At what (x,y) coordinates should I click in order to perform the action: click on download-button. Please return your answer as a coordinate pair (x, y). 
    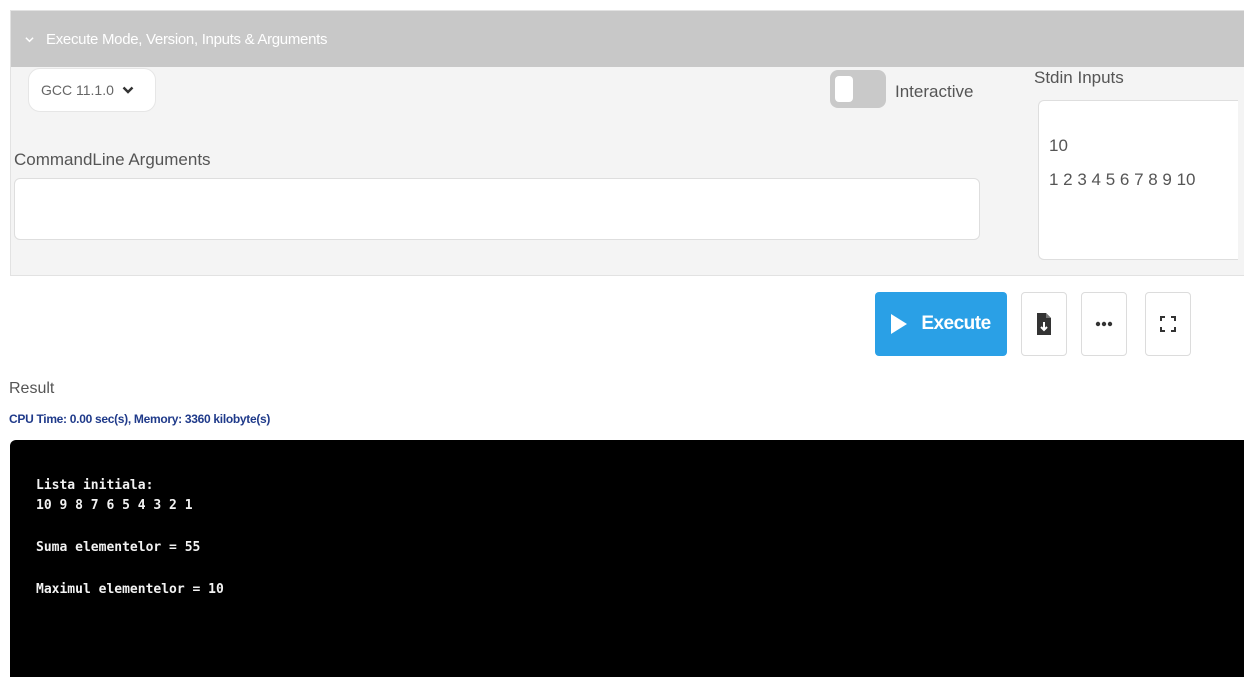
    Looking at the image, I should click on (1044, 324).